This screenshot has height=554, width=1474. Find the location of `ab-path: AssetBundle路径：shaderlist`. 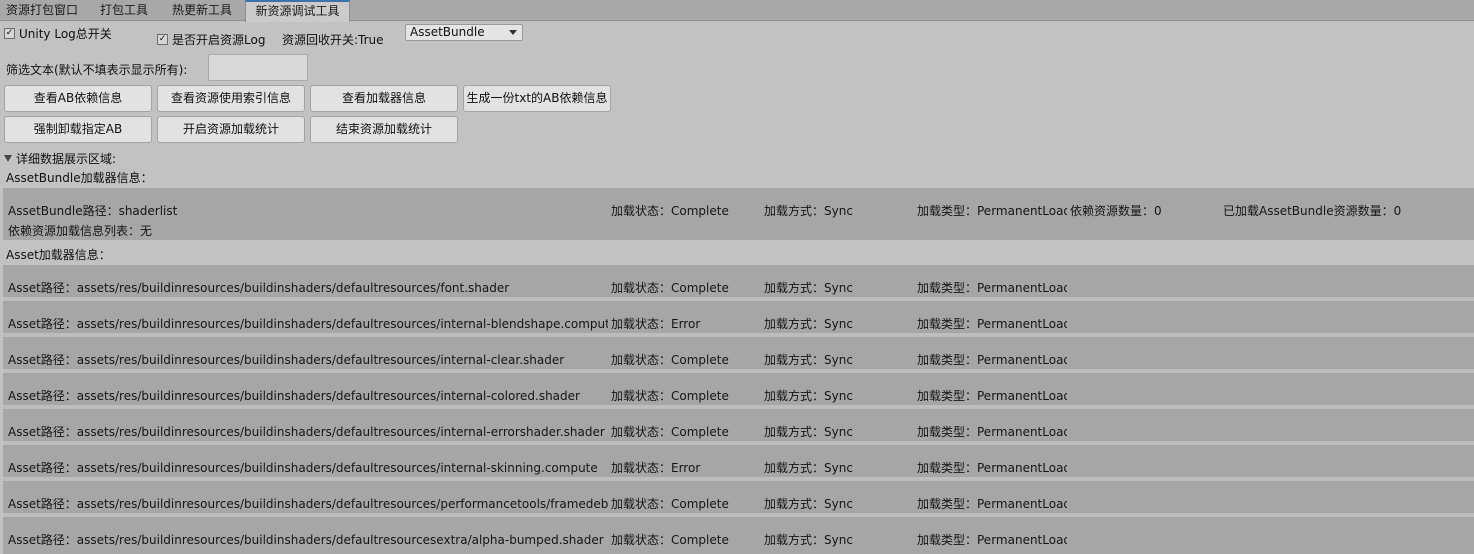

ab-path: AssetBundle路径：shaderlist is located at coordinates (93, 211).